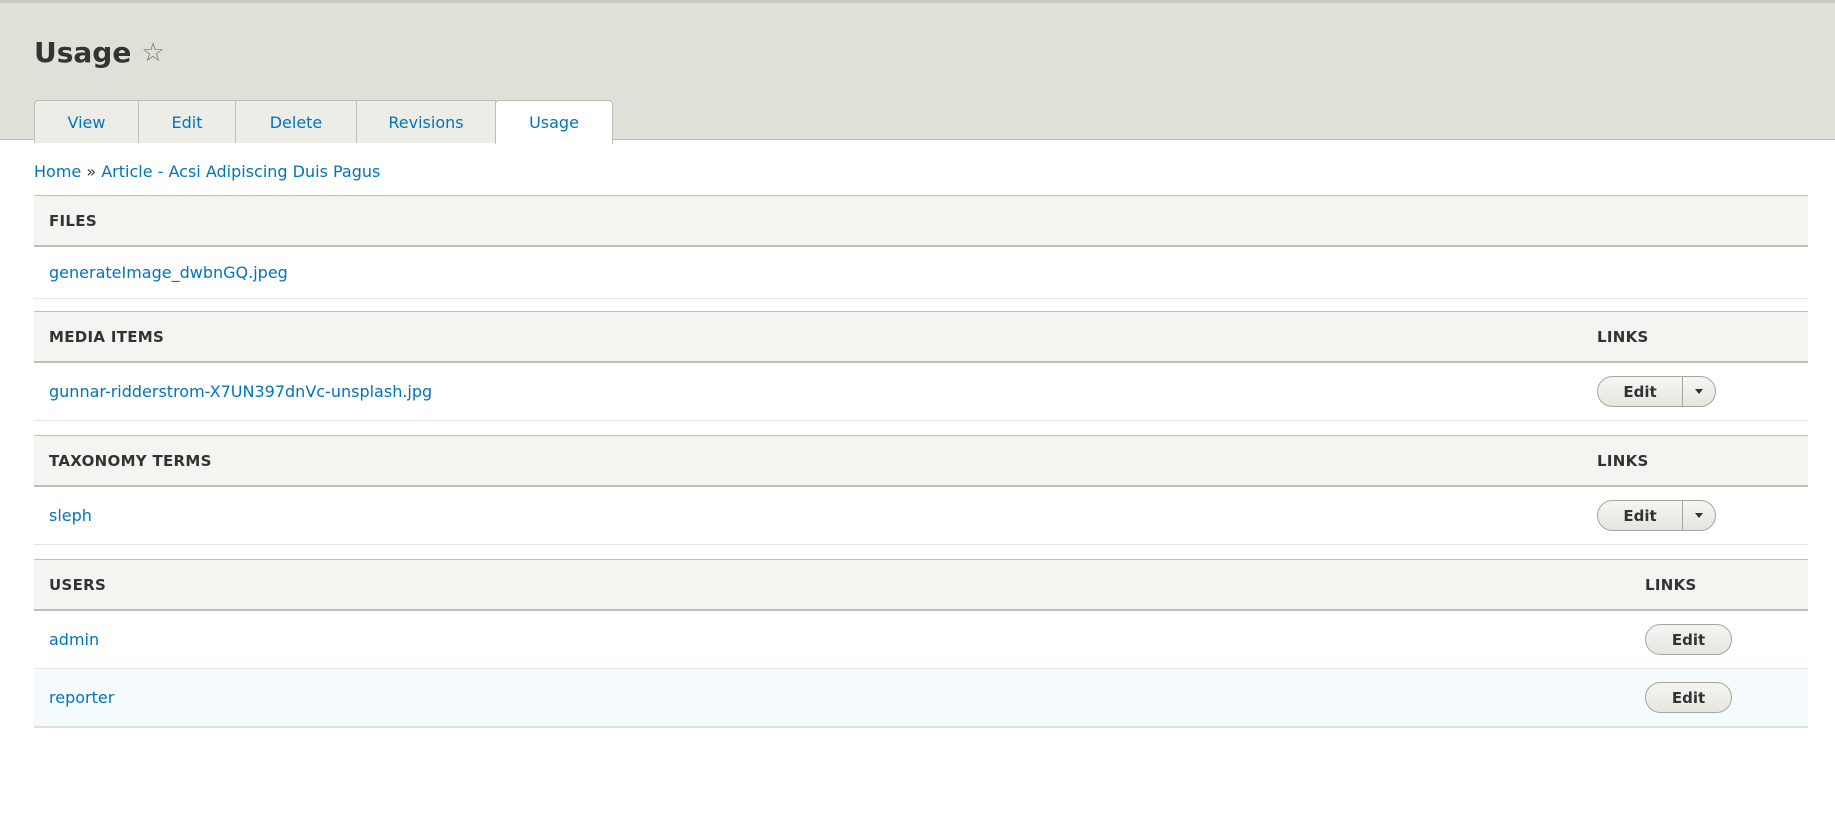 The width and height of the screenshot is (1835, 840). I want to click on files-header: Files, so click(921, 221).